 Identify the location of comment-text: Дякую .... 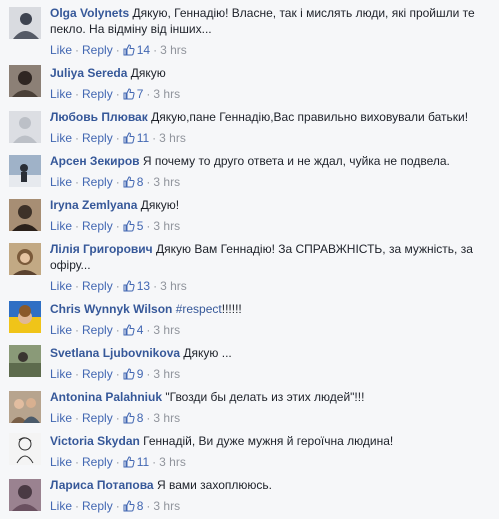
(207, 353).